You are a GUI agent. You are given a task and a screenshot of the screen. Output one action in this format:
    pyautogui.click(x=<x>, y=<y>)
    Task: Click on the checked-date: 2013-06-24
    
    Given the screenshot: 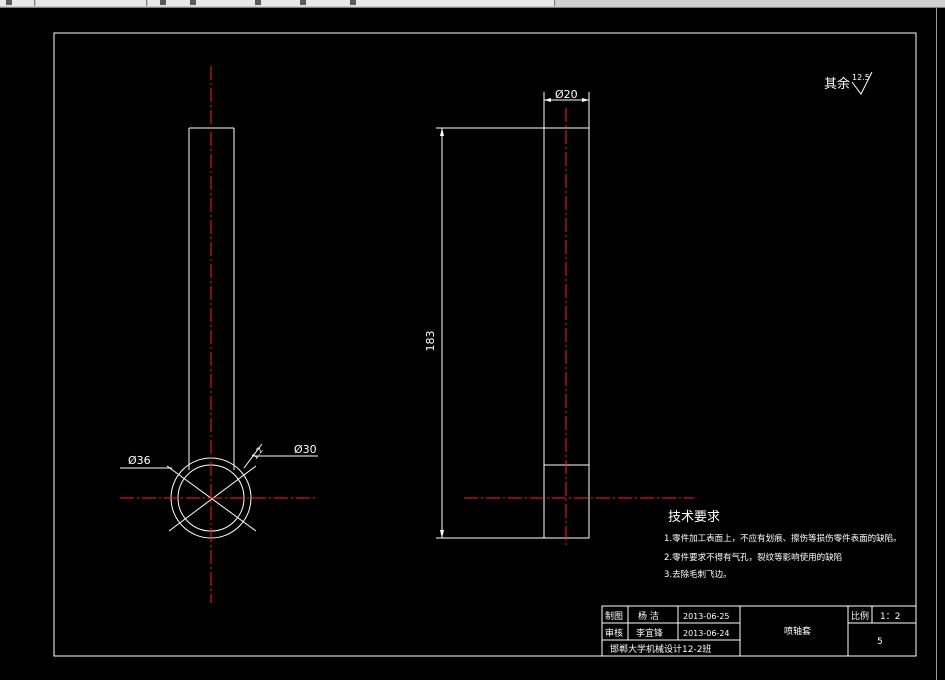 What is the action you would take?
    pyautogui.click(x=706, y=633)
    